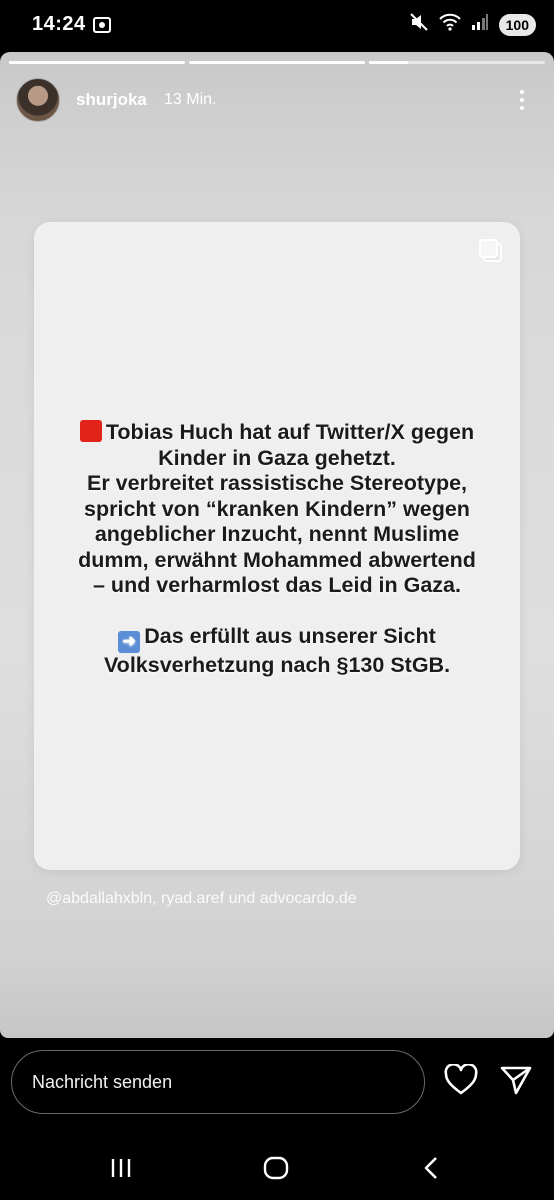 The width and height of the screenshot is (554, 1200). I want to click on card-line: dumm, erwähnt Mohammed abwertend, so click(277, 559).